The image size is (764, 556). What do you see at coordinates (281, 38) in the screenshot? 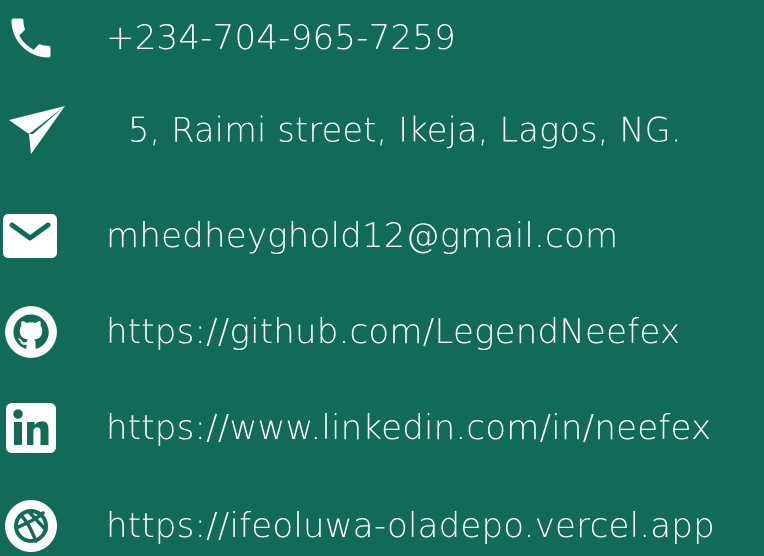
I see `phone-number: +234-704-965-7259` at bounding box center [281, 38].